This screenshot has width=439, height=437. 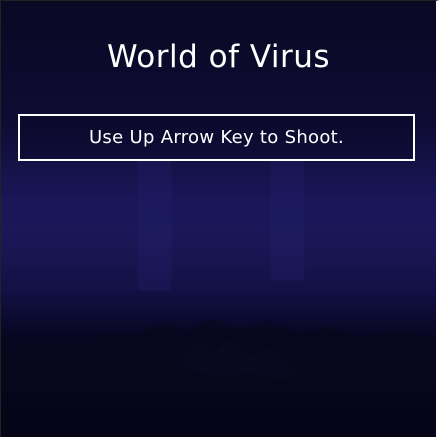 What do you see at coordinates (154, 225) in the screenshot?
I see `background-pillar-left` at bounding box center [154, 225].